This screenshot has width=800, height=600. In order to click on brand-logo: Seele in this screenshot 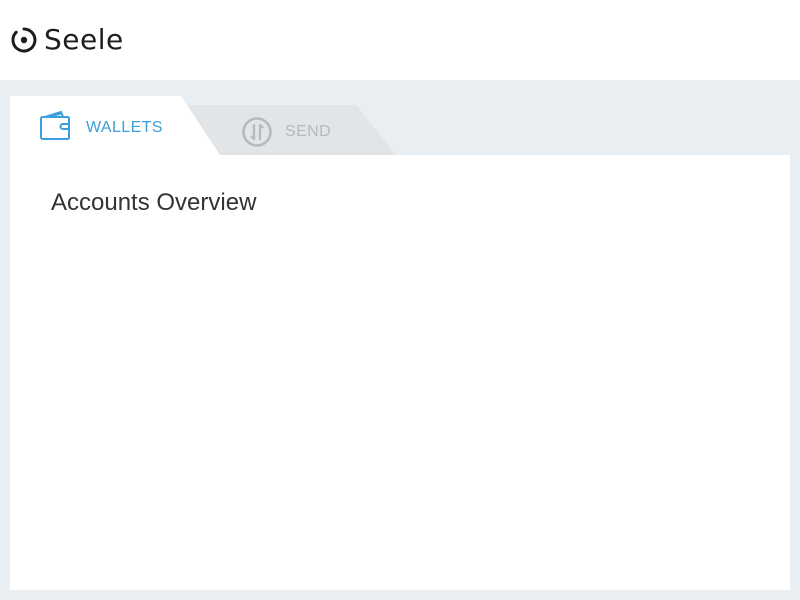, I will do `click(67, 40)`.